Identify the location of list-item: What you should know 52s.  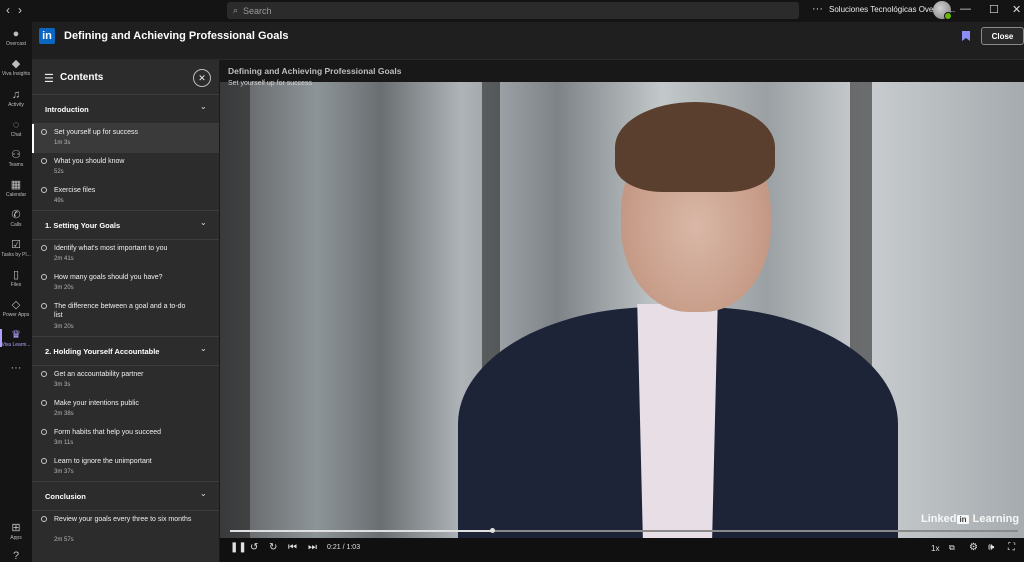
(125, 167).